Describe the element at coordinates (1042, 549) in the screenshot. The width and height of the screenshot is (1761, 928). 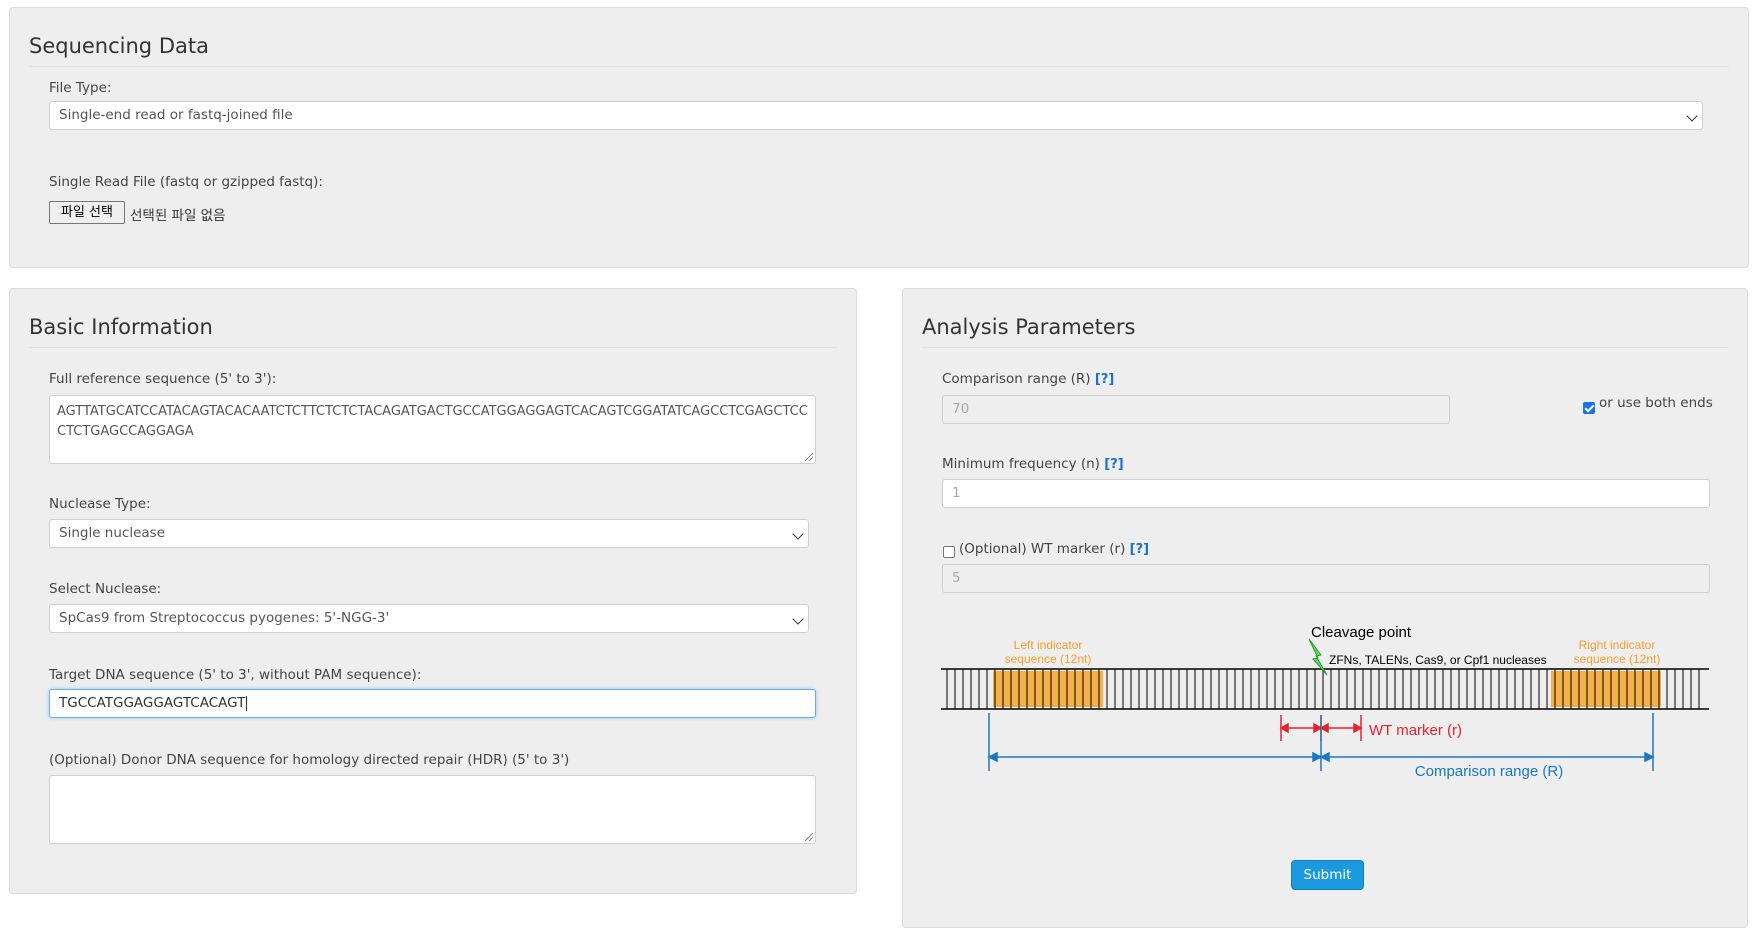
I see `wt-marker-text: (Optional) WT marker (r)` at that location.